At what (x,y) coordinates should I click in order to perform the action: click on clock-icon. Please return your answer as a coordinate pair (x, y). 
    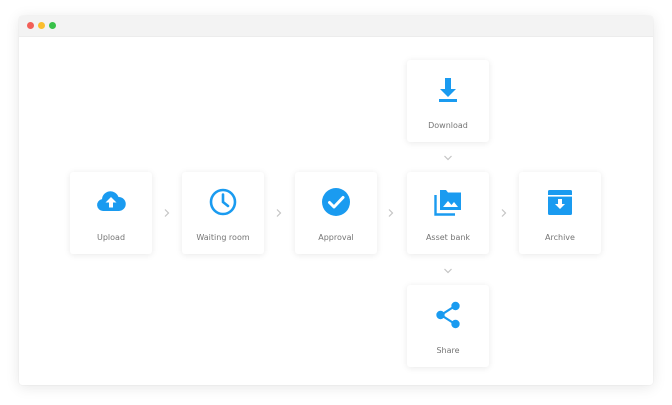
    Looking at the image, I should click on (223, 202).